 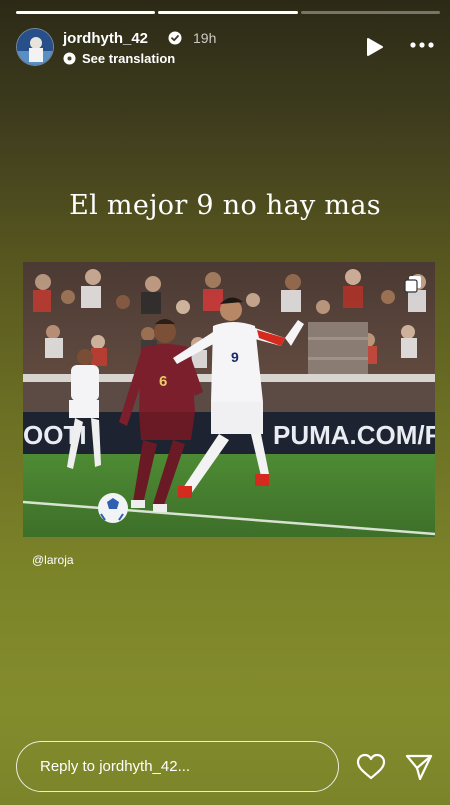 I want to click on avatar, so click(x=35, y=47).